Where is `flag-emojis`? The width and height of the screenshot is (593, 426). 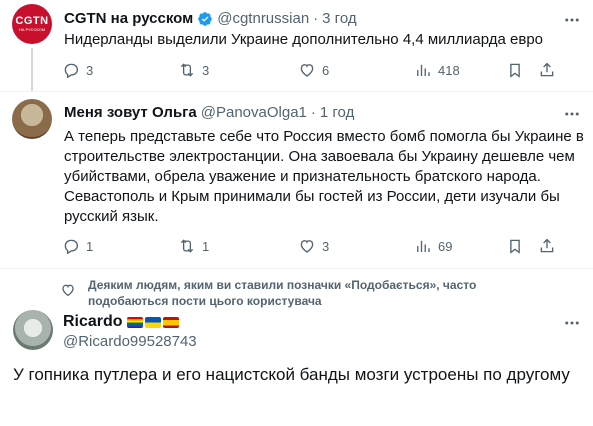 flag-emojis is located at coordinates (152, 322).